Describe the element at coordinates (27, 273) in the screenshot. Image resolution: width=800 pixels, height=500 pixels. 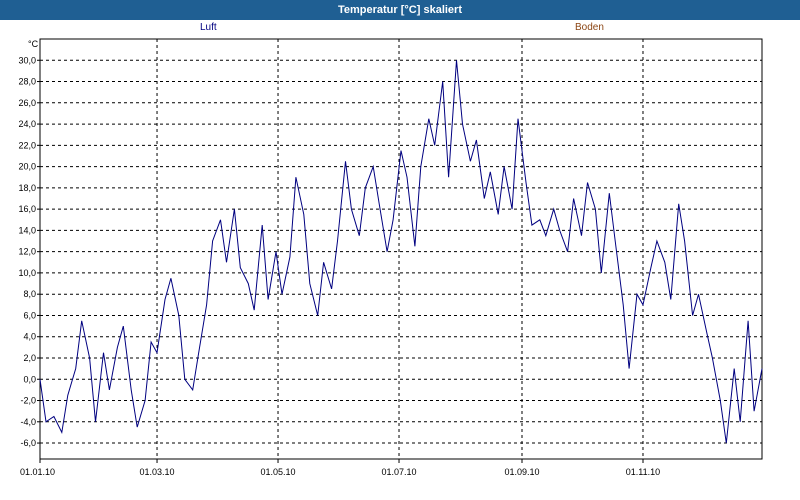
I see `y-tick-label: 10,0` at that location.